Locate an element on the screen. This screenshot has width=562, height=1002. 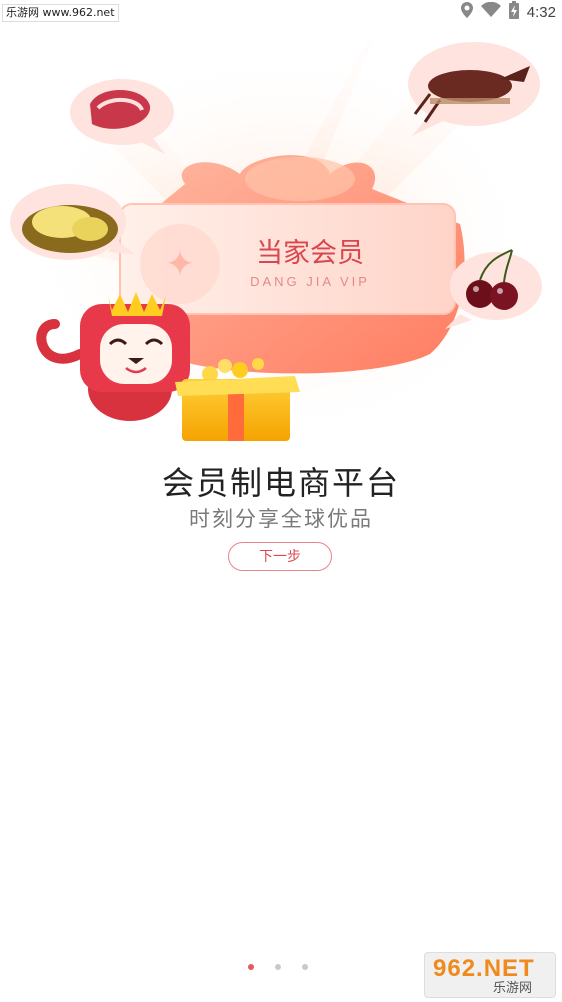
page-indicator is located at coordinates (278, 967).